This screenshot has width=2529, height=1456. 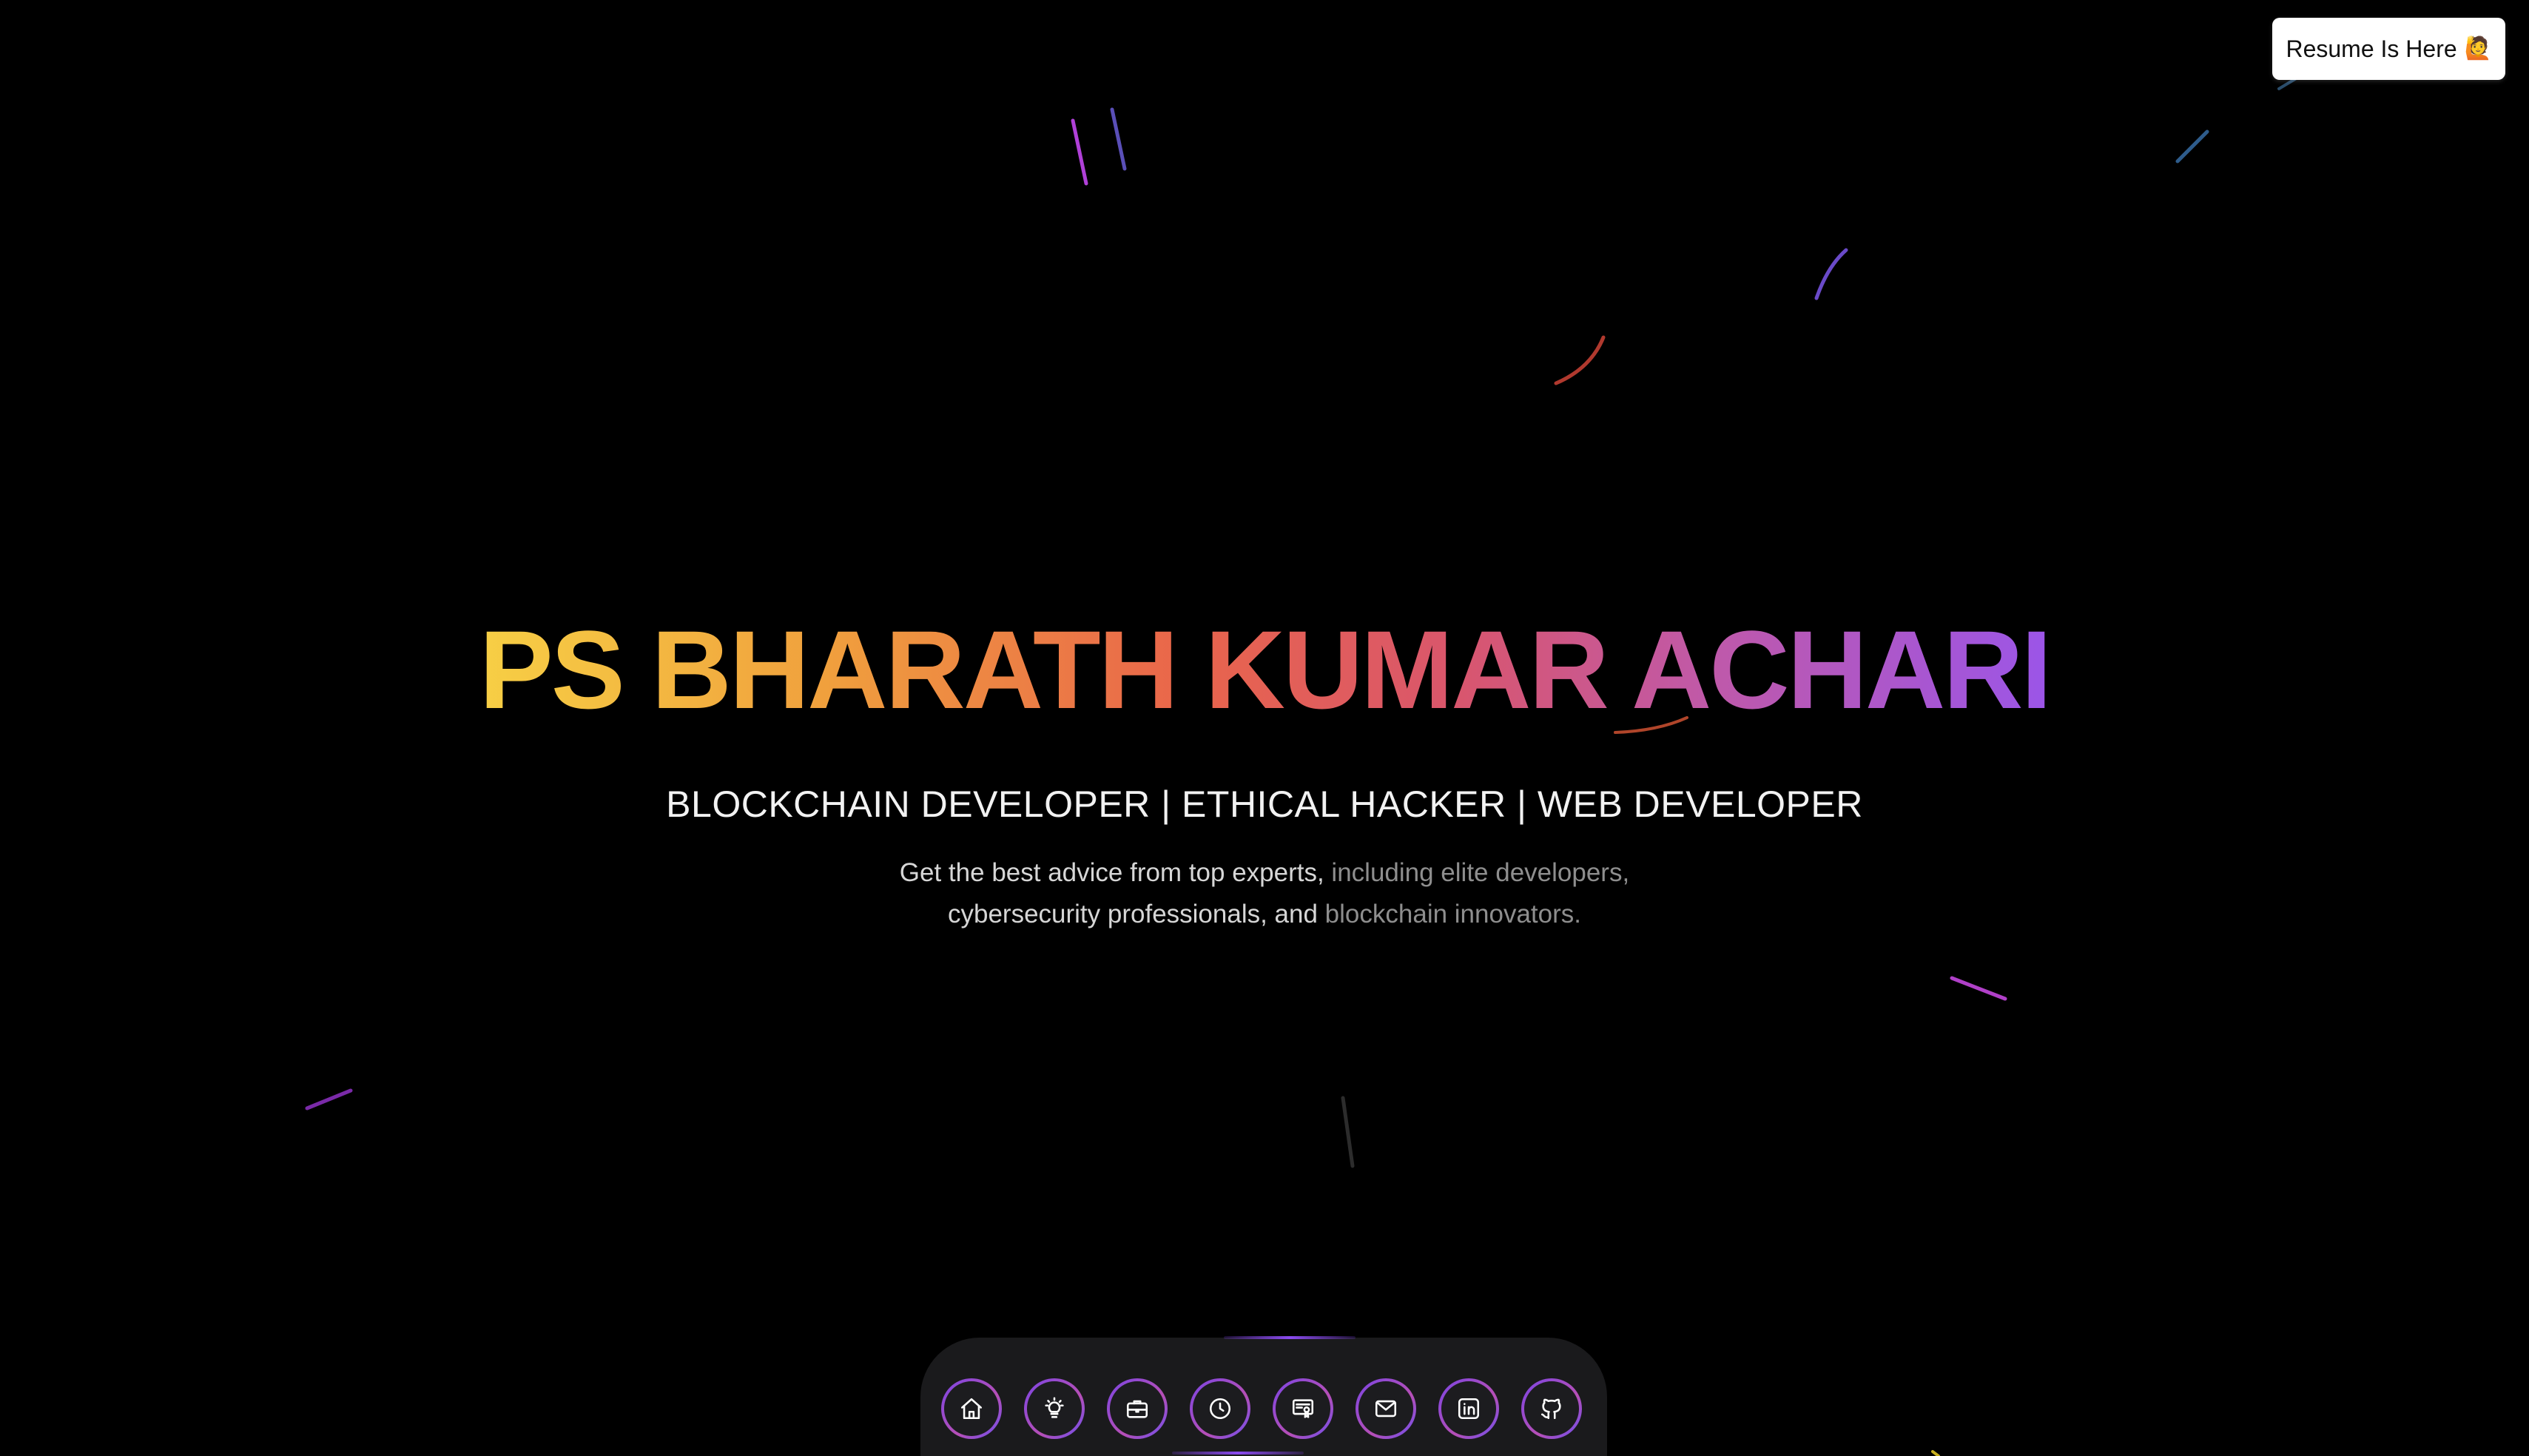 I want to click on dock-item-skills, so click(x=1054, y=1409).